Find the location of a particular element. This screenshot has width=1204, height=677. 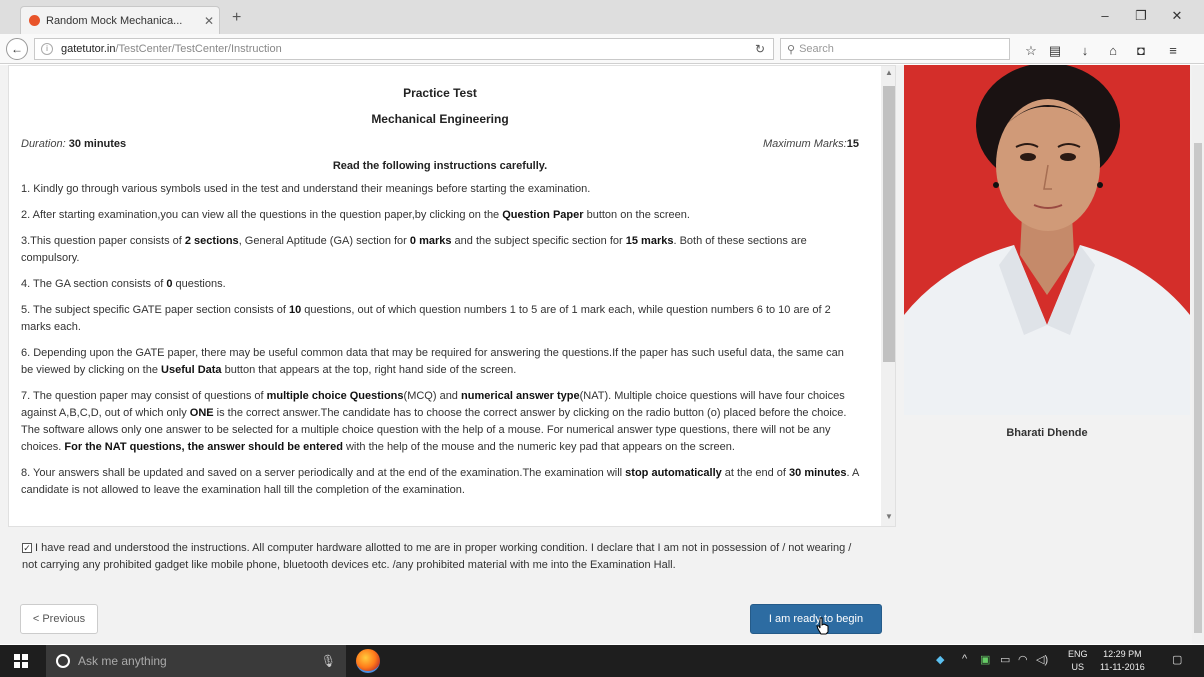

site-favicon-icon is located at coordinates (34, 20).